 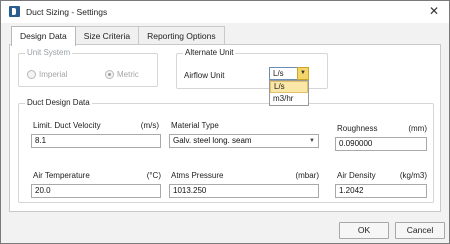 What do you see at coordinates (204, 75) in the screenshot?
I see `airflow-unit-label: Airflow Unit` at bounding box center [204, 75].